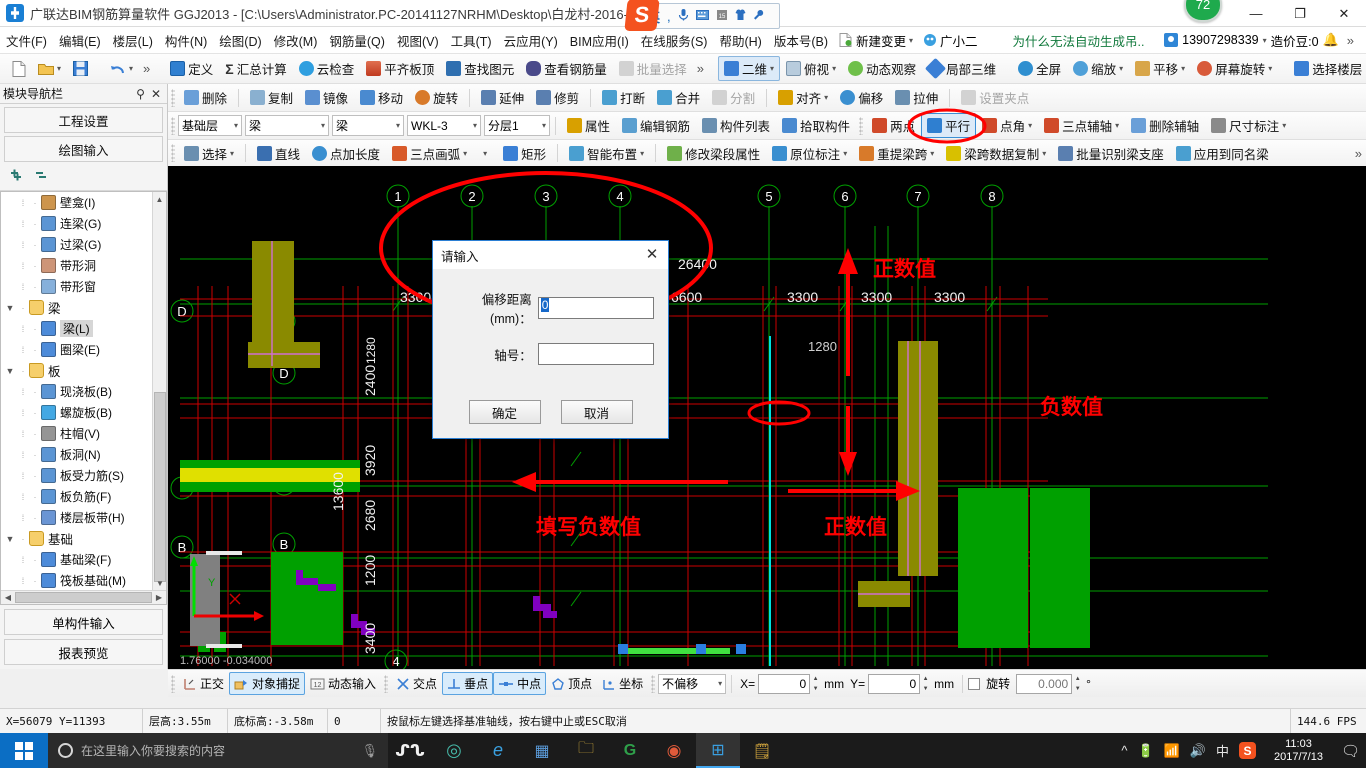 The height and width of the screenshot is (768, 1366). I want to click on line-tool-button: 直线, so click(278, 153).